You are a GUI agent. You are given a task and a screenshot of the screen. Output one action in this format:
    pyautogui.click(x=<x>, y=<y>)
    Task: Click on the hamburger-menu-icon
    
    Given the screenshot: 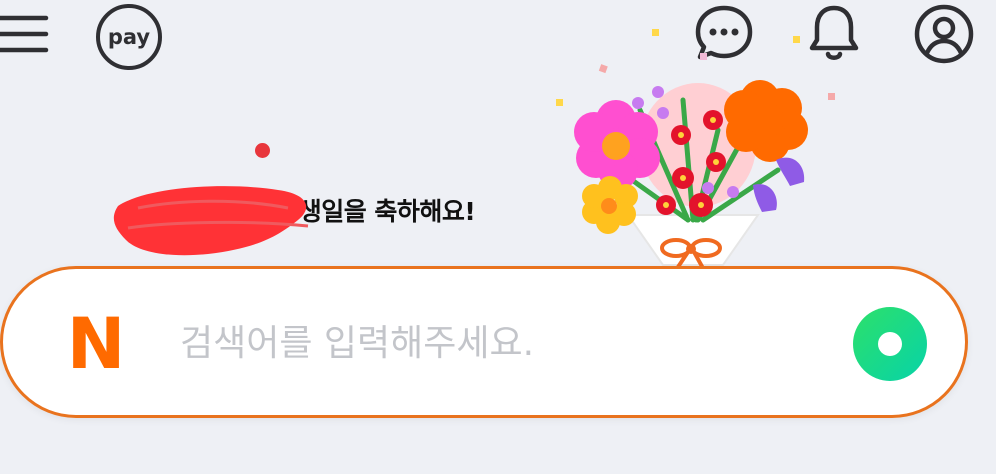 What is the action you would take?
    pyautogui.click(x=26, y=32)
    